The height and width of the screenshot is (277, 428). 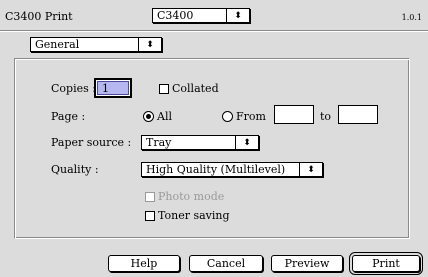 What do you see at coordinates (148, 116) in the screenshot?
I see `page-all-radio` at bounding box center [148, 116].